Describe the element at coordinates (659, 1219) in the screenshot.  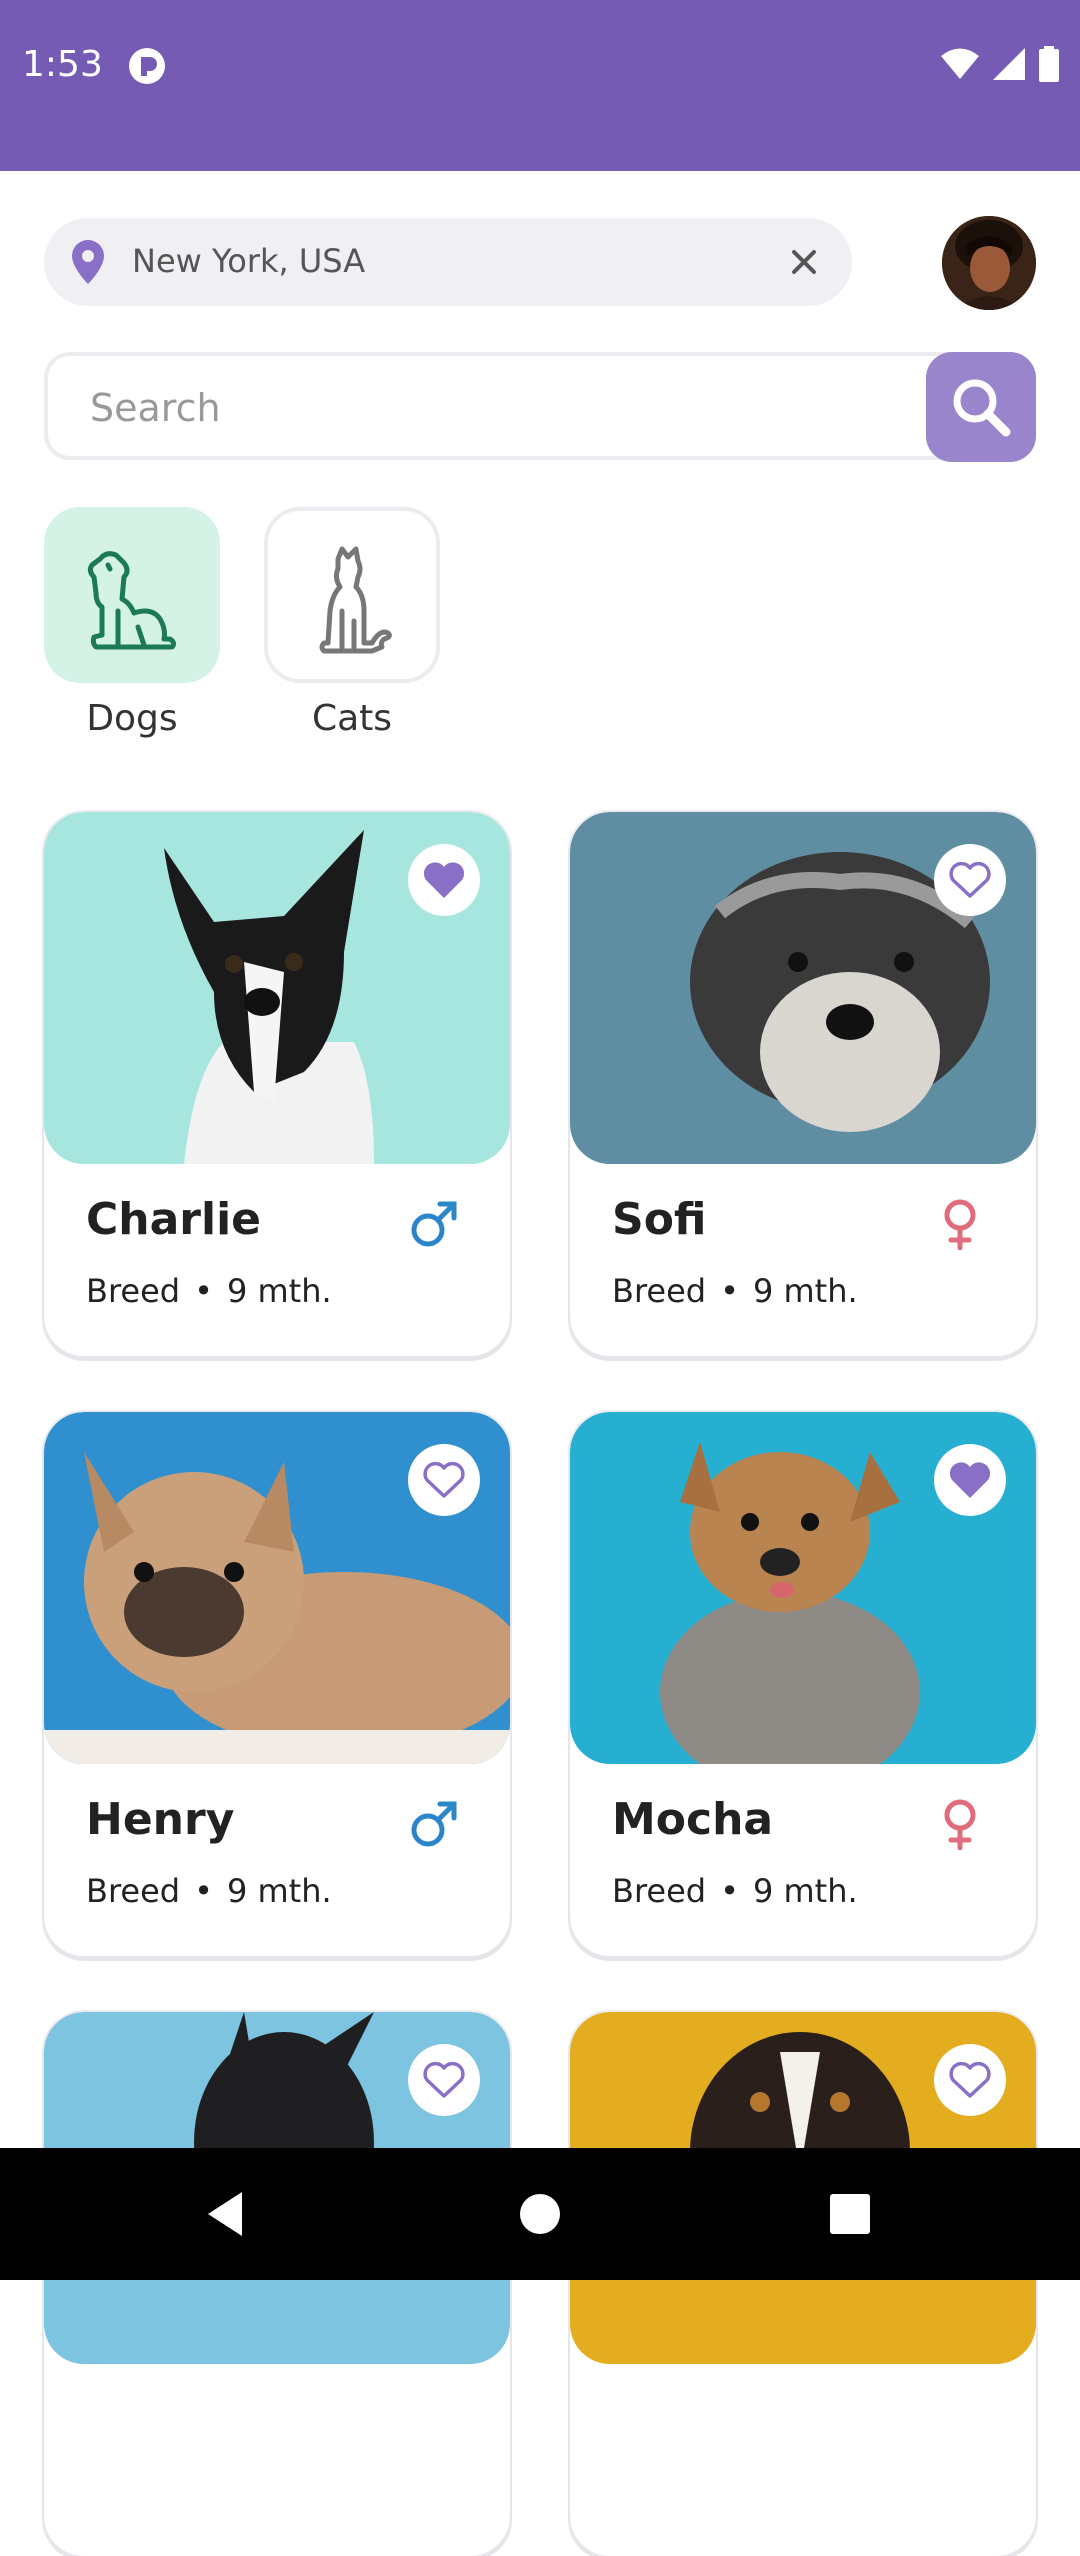
I see `pet-name: Sofi` at that location.